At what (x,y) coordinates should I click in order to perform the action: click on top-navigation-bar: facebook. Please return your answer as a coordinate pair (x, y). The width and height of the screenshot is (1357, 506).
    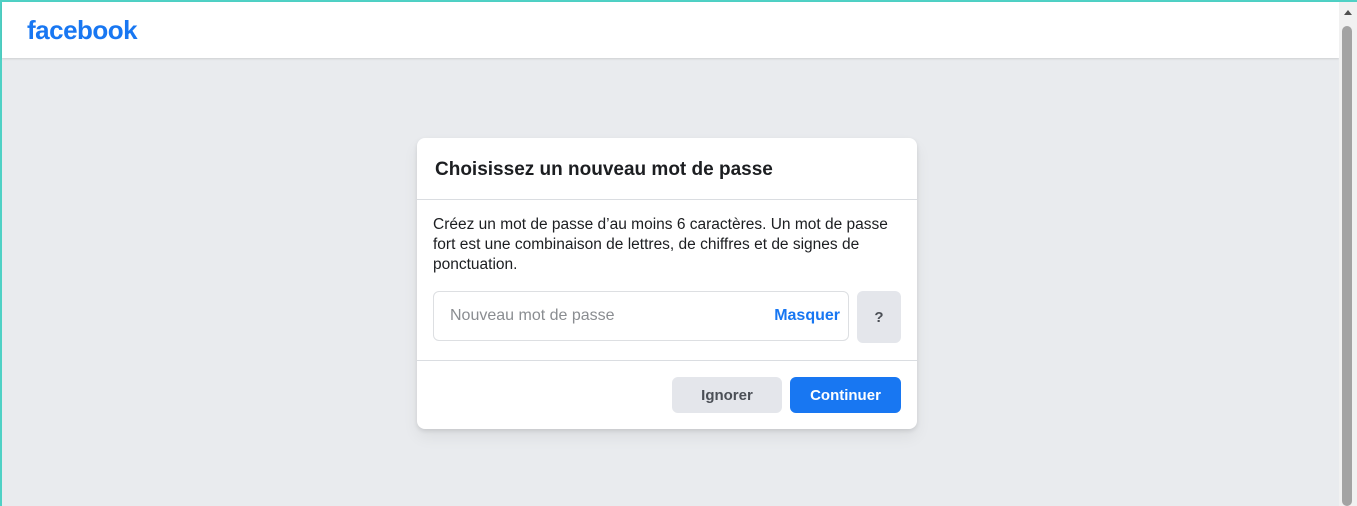
    Looking at the image, I should click on (670, 30).